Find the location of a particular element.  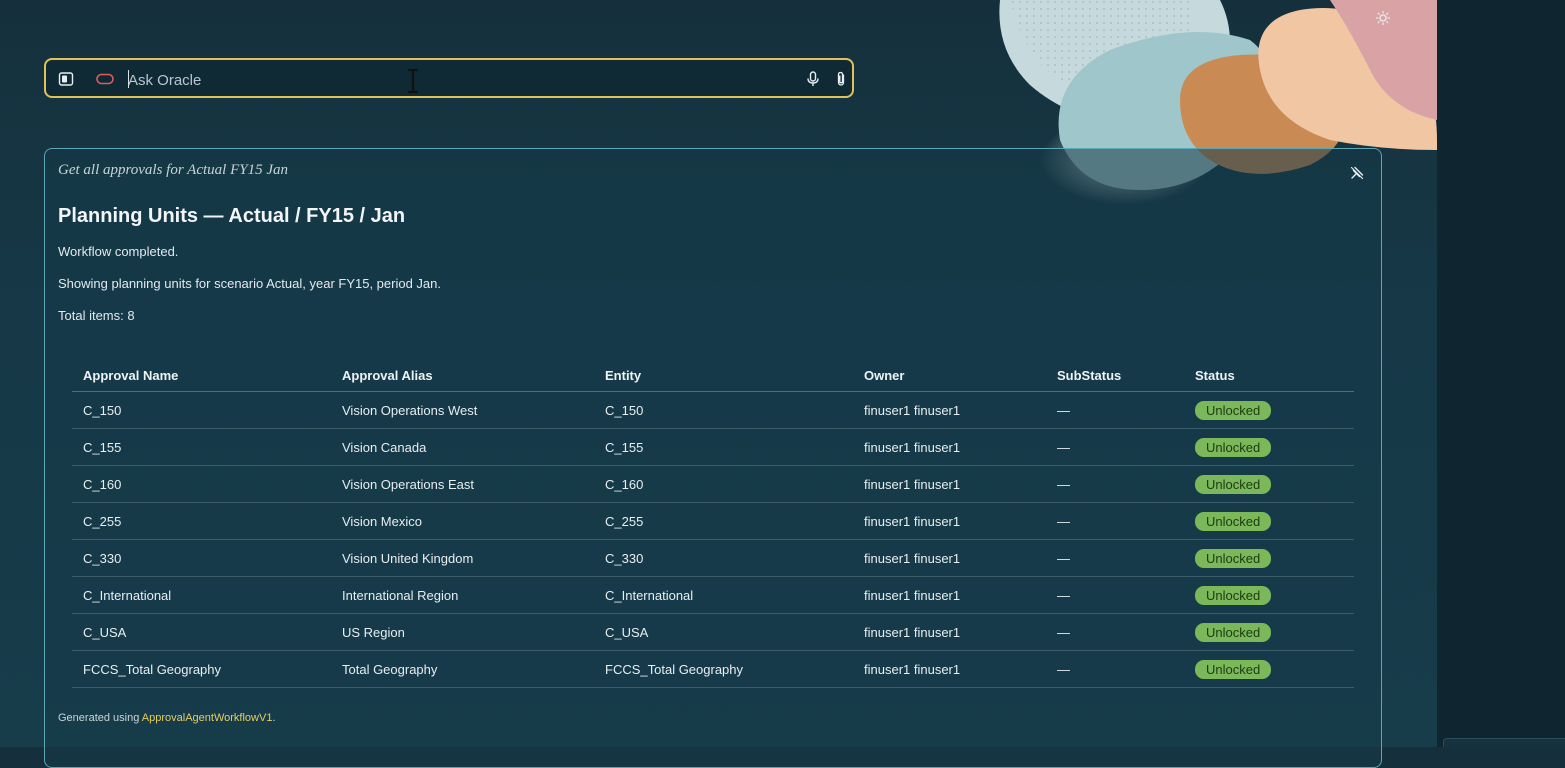

approval-alias-cell: Vision Operations East is located at coordinates (462, 484).